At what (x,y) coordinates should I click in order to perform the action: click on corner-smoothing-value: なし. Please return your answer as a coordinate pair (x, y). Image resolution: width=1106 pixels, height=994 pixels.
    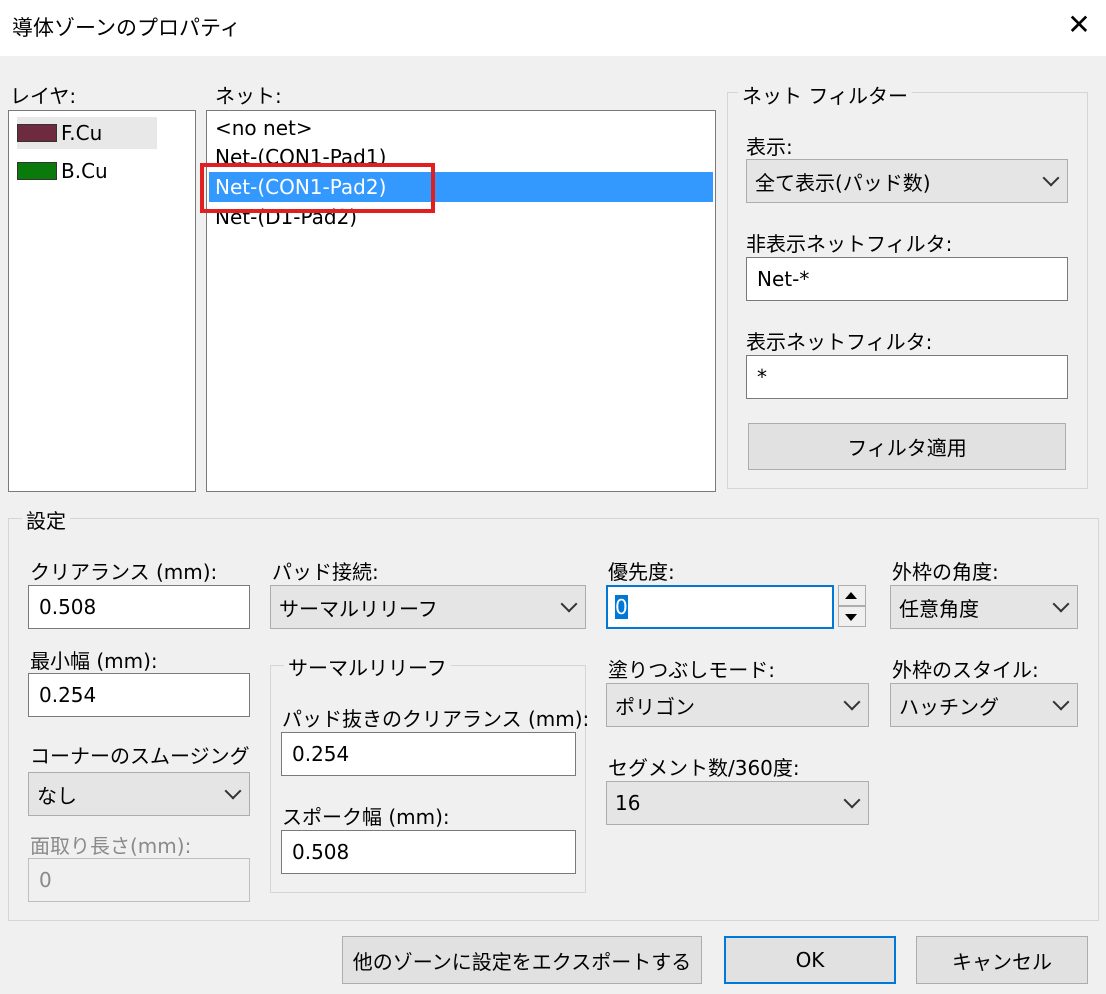
    Looking at the image, I should click on (57, 795).